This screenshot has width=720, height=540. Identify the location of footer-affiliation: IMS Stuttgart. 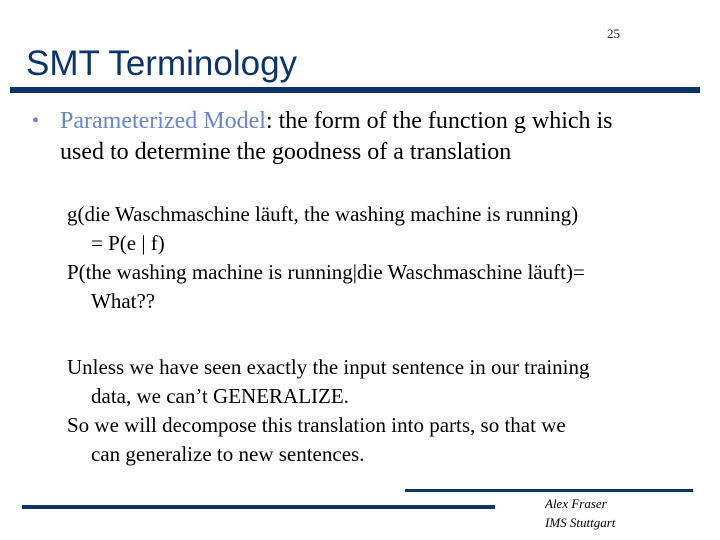
(580, 522).